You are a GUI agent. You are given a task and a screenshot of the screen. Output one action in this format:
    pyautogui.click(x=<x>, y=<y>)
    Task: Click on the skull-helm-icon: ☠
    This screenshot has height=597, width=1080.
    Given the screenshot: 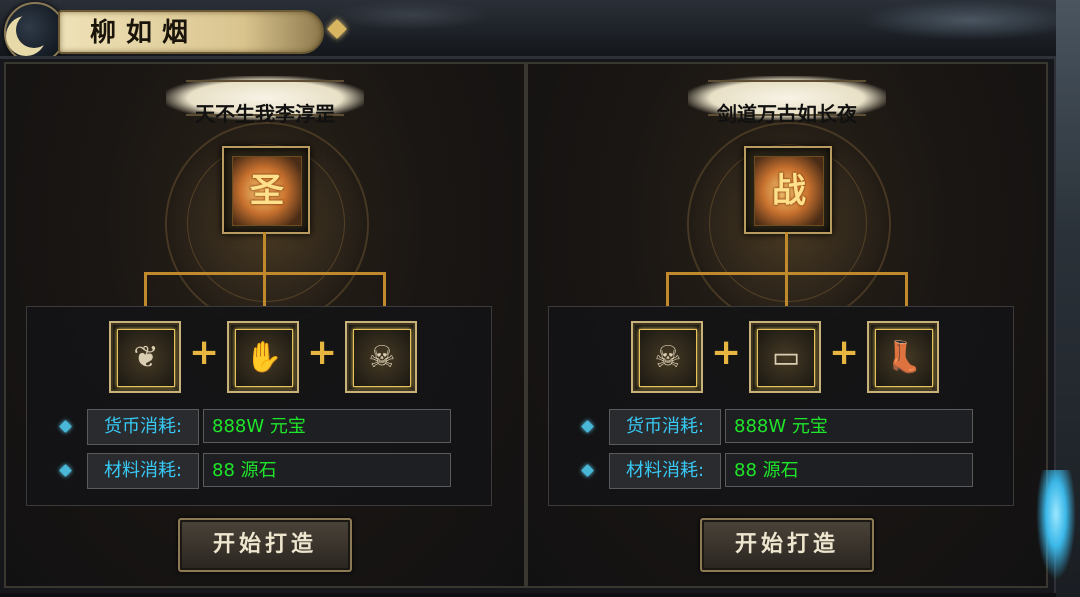 What is the action you would take?
    pyautogui.click(x=668, y=358)
    